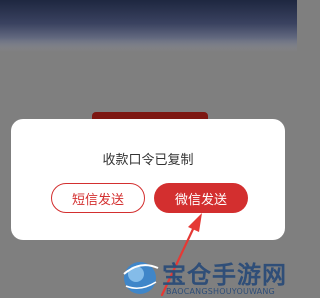 This screenshot has width=320, height=298. I want to click on dialog-message: 收款口令已复制, so click(148, 160).